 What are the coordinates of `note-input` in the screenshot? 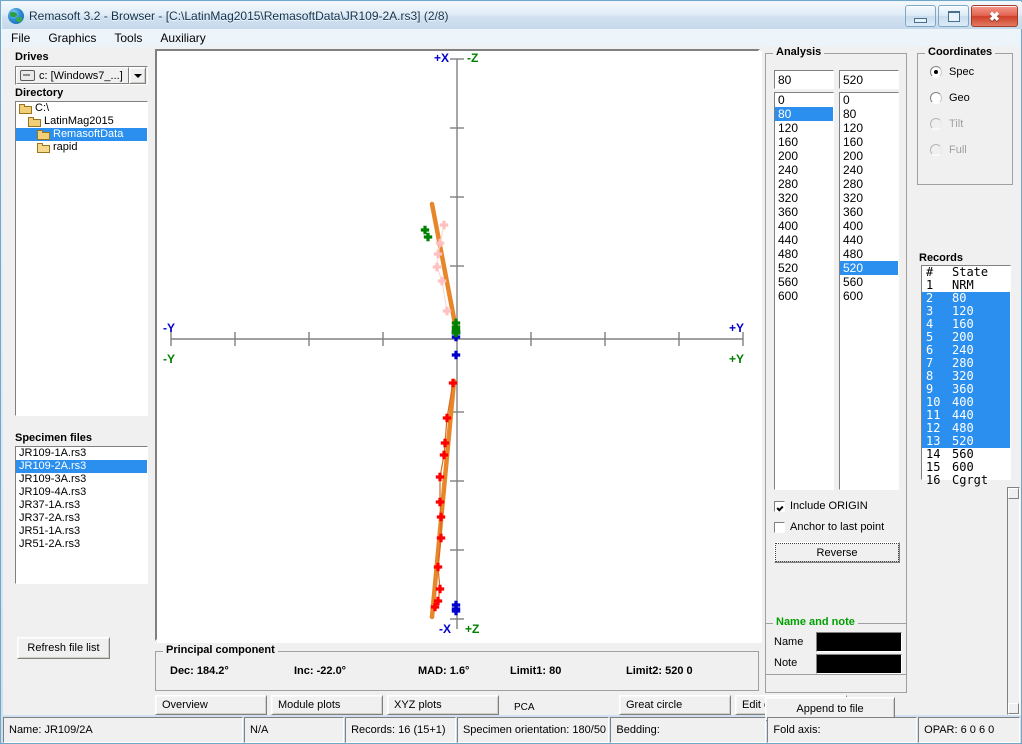 It's located at (859, 664).